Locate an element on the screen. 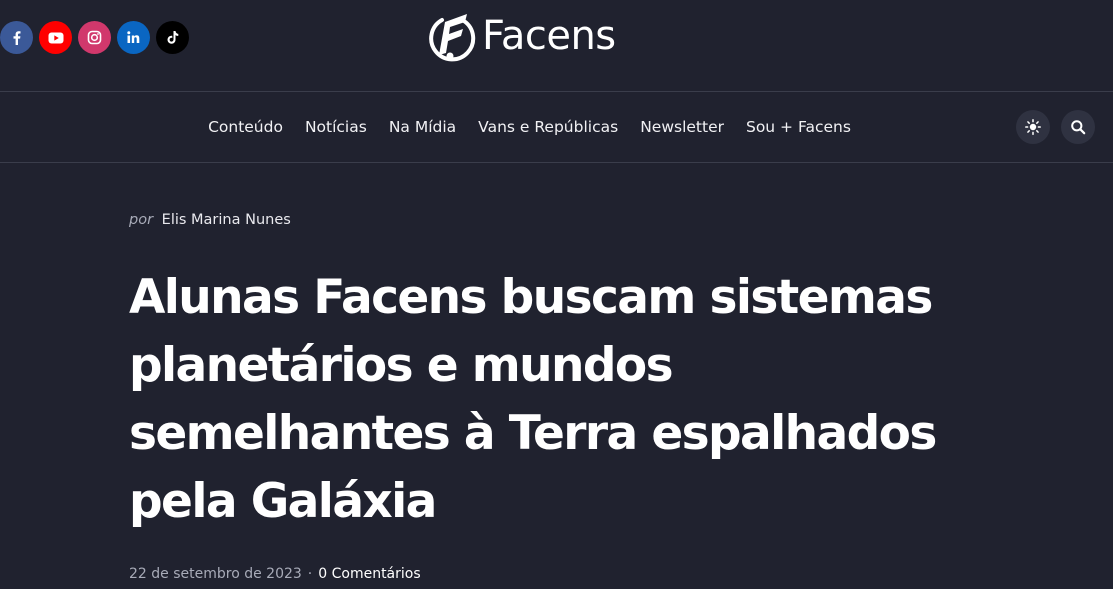 The width and height of the screenshot is (1113, 589). youtube-button is located at coordinates (55, 37).